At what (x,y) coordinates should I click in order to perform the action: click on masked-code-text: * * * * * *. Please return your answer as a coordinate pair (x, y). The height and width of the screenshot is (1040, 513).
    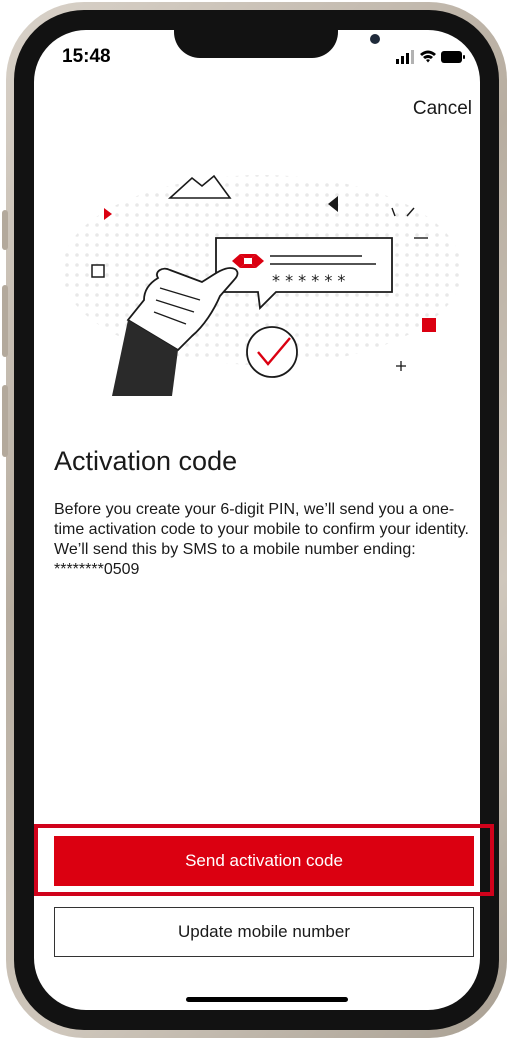
    Looking at the image, I should click on (308, 280).